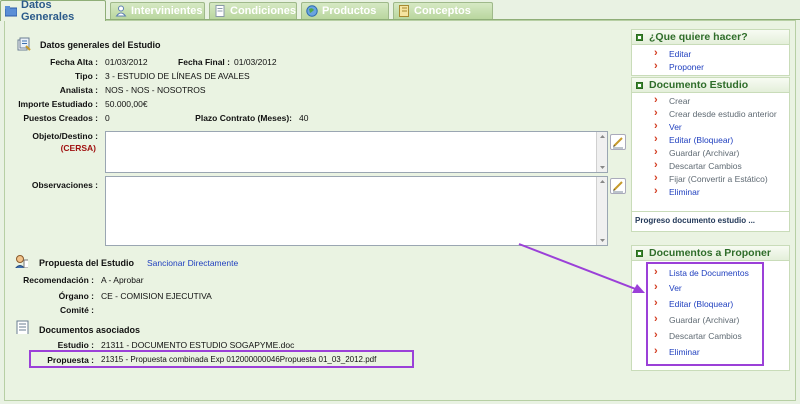 The height and width of the screenshot is (404, 800). Describe the element at coordinates (581, 268) in the screenshot. I see `annotation-arrow` at that location.